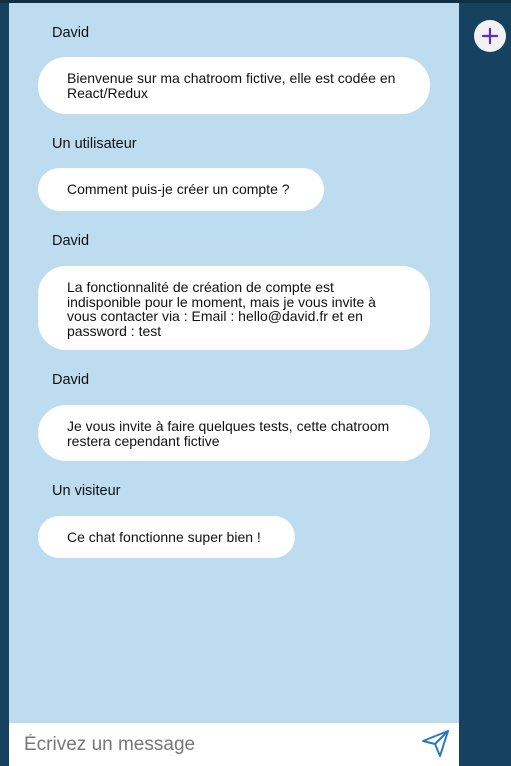 The image size is (511, 766). What do you see at coordinates (166, 537) in the screenshot?
I see `message-bubble: Ce chat fonctionne super bien !` at bounding box center [166, 537].